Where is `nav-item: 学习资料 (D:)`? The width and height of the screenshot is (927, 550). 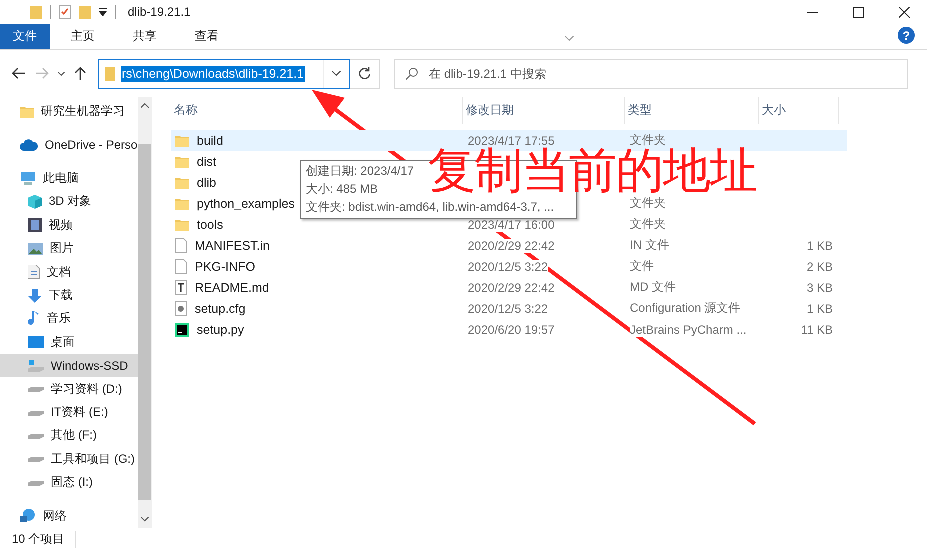
nav-item: 学习资料 (D:) is located at coordinates (69, 389).